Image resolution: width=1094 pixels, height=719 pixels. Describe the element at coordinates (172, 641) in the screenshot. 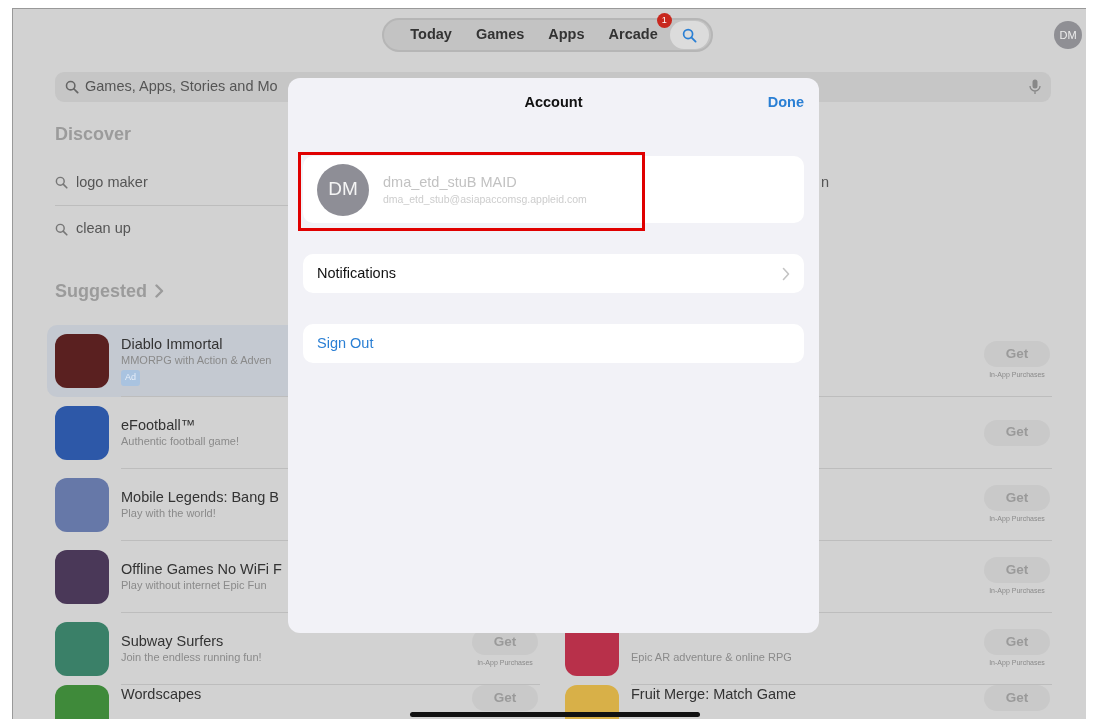

I see `app-name: Subway Surfers` at that location.